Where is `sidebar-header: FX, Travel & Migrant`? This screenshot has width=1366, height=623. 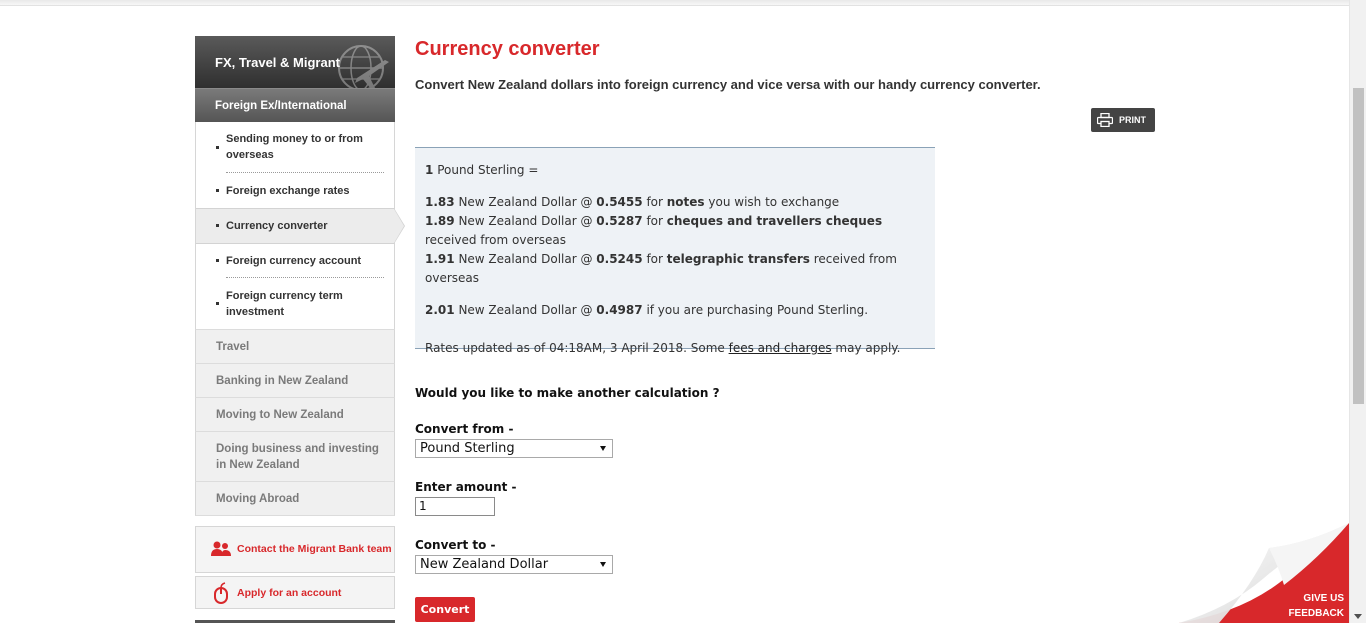
sidebar-header: FX, Travel & Migrant is located at coordinates (295, 62).